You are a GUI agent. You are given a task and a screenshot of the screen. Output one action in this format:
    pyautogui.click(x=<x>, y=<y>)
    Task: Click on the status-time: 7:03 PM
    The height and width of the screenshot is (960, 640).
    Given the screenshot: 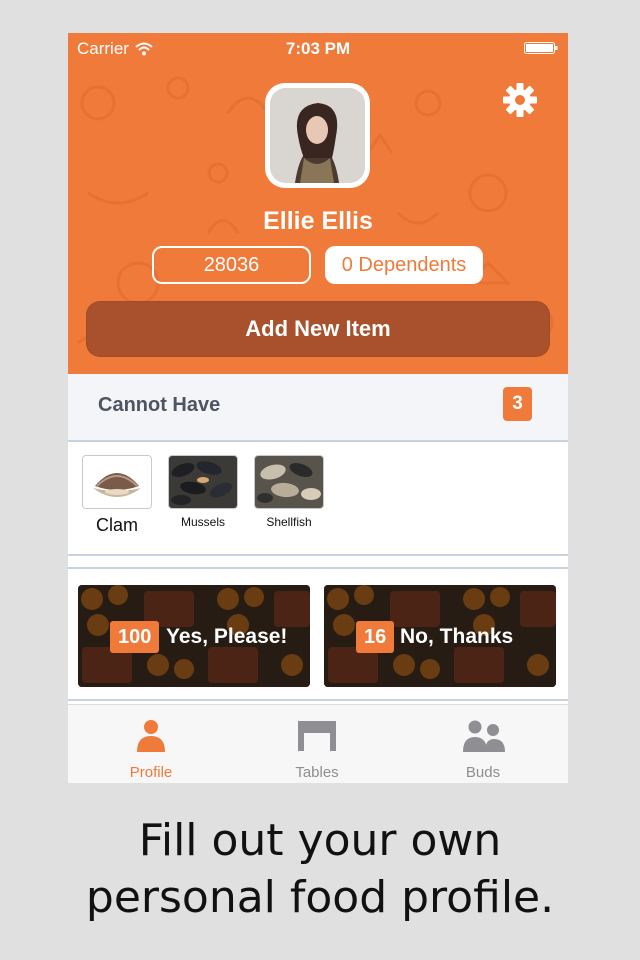 What is the action you would take?
    pyautogui.click(x=318, y=48)
    